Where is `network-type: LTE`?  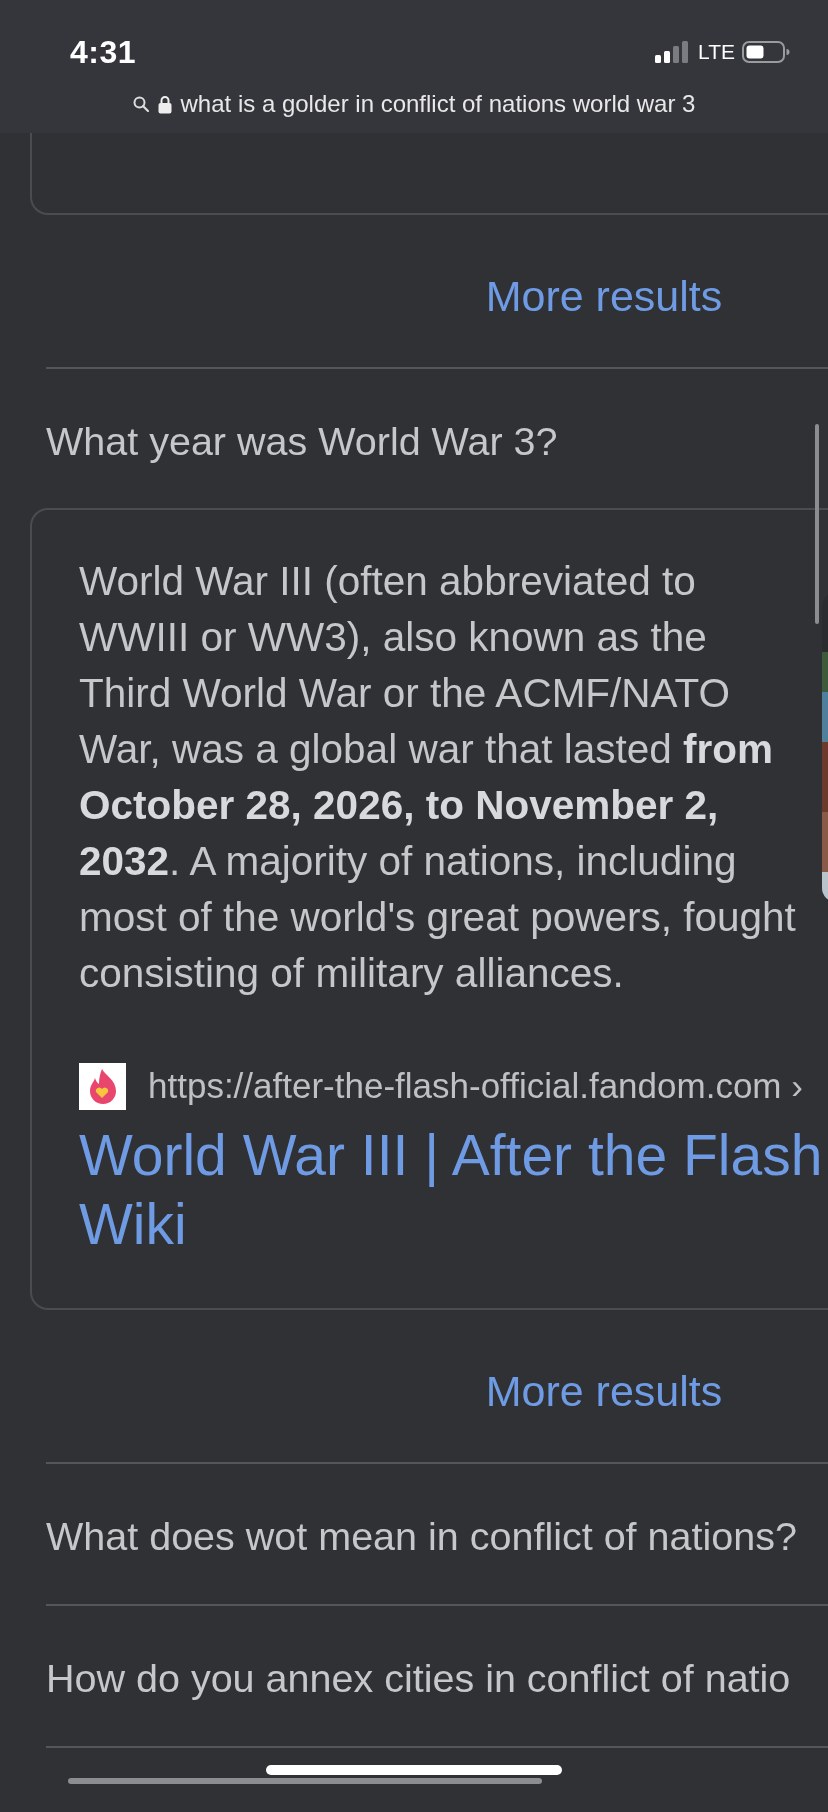
network-type: LTE is located at coordinates (716, 52).